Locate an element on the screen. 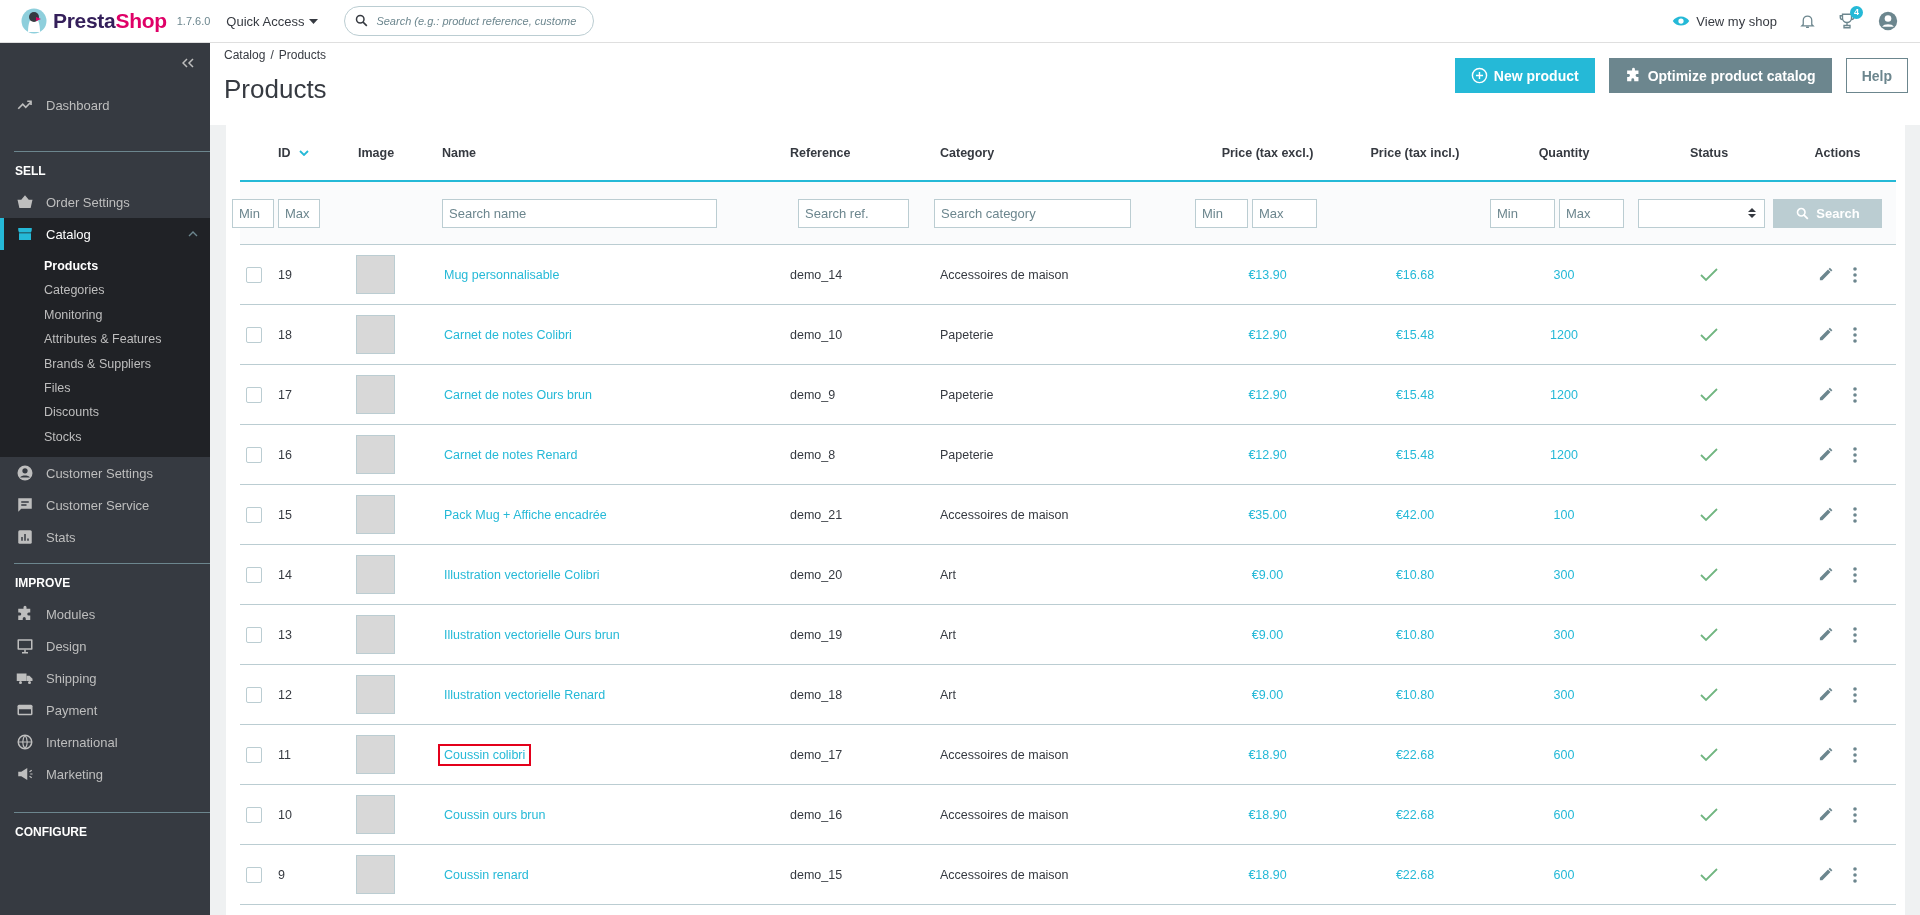 This screenshot has width=1920, height=915. notification-bell-icon is located at coordinates (1807, 21).